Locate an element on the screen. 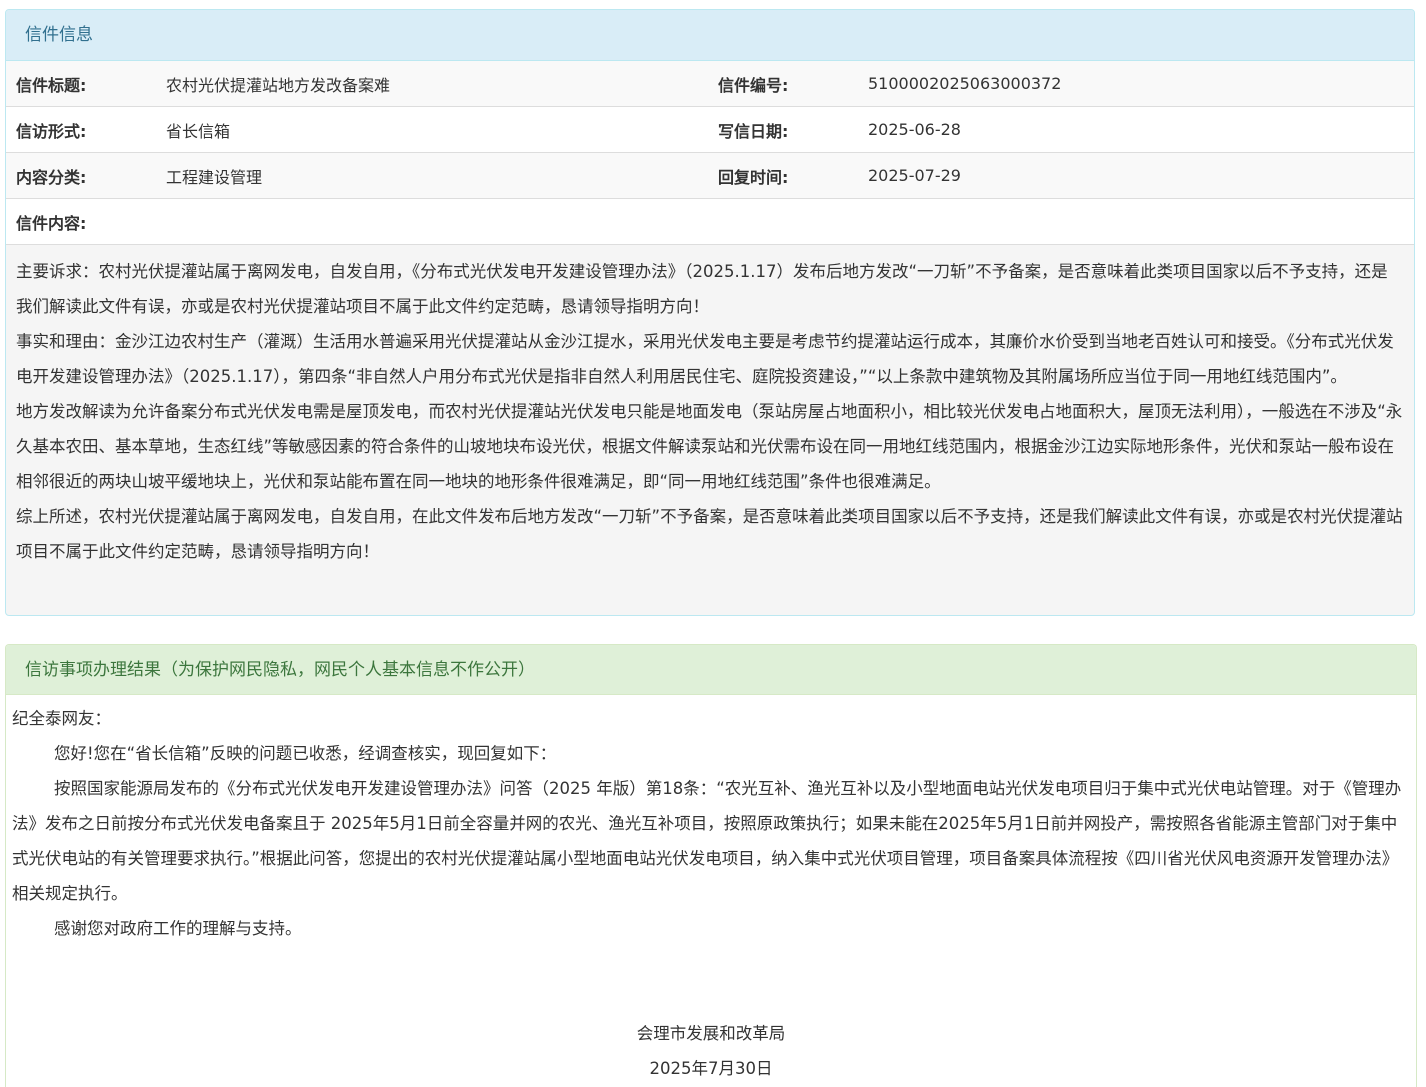 The height and width of the screenshot is (1087, 1426). signature-date: 2025年7月30日 is located at coordinates (711, 1068).